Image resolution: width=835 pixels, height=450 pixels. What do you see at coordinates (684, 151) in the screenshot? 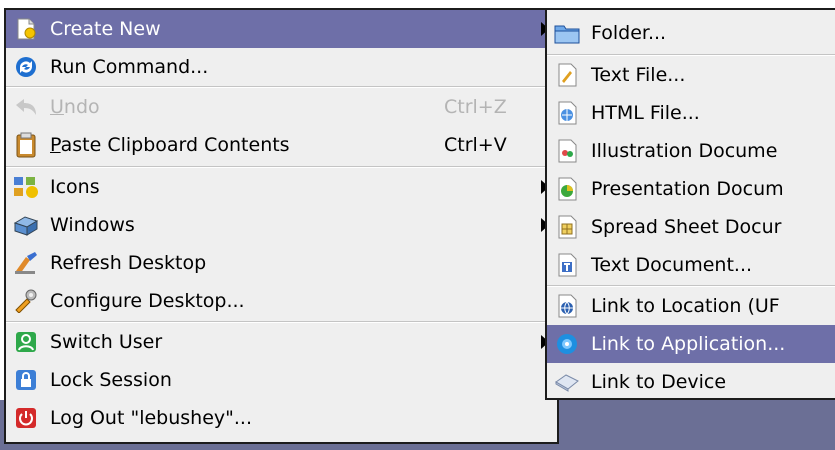
I see `menu-item-label: Illustration Docume` at bounding box center [684, 151].